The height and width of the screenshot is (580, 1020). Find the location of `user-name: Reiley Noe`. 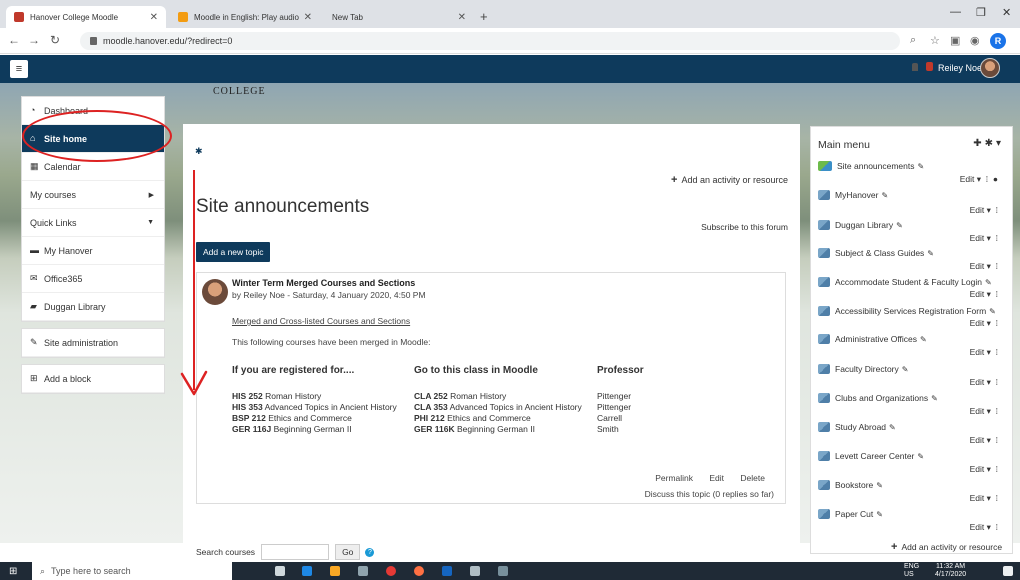

user-name: Reiley Noe is located at coordinates (960, 68).